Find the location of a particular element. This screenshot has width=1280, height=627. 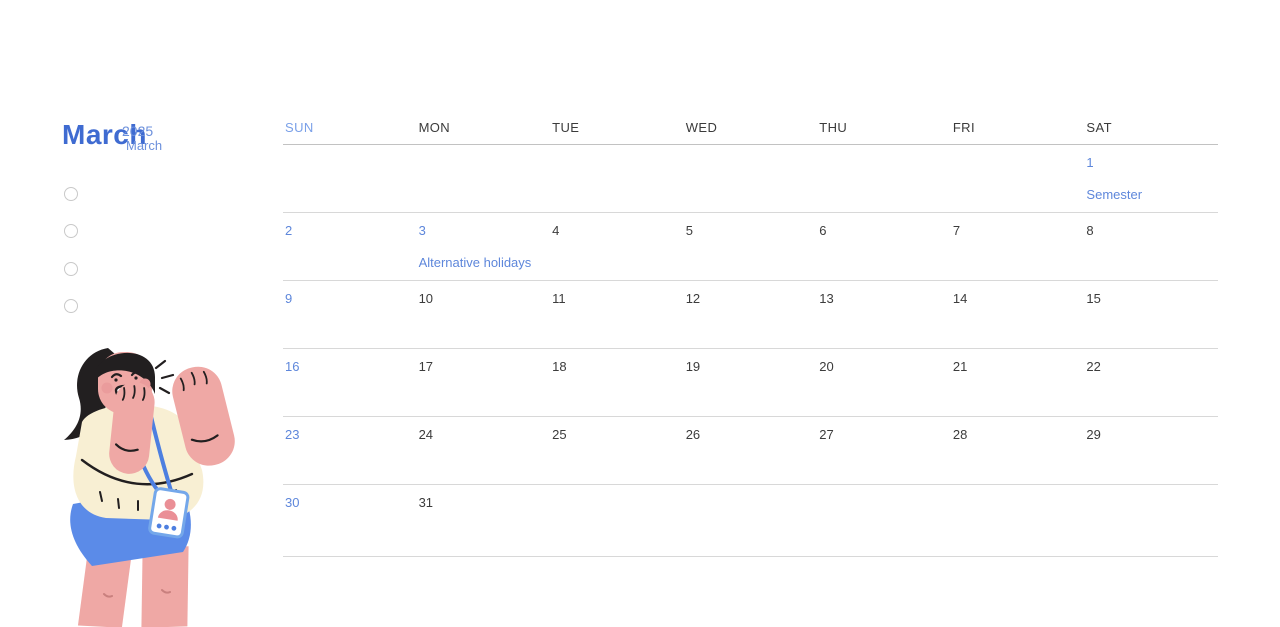

weekday-header-thu: THU is located at coordinates (833, 127).